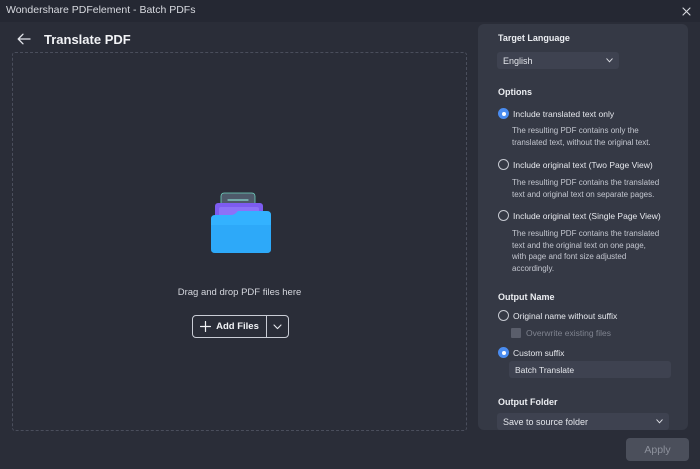  Describe the element at coordinates (528, 402) in the screenshot. I see `output-folder-title: Output Folder` at that location.